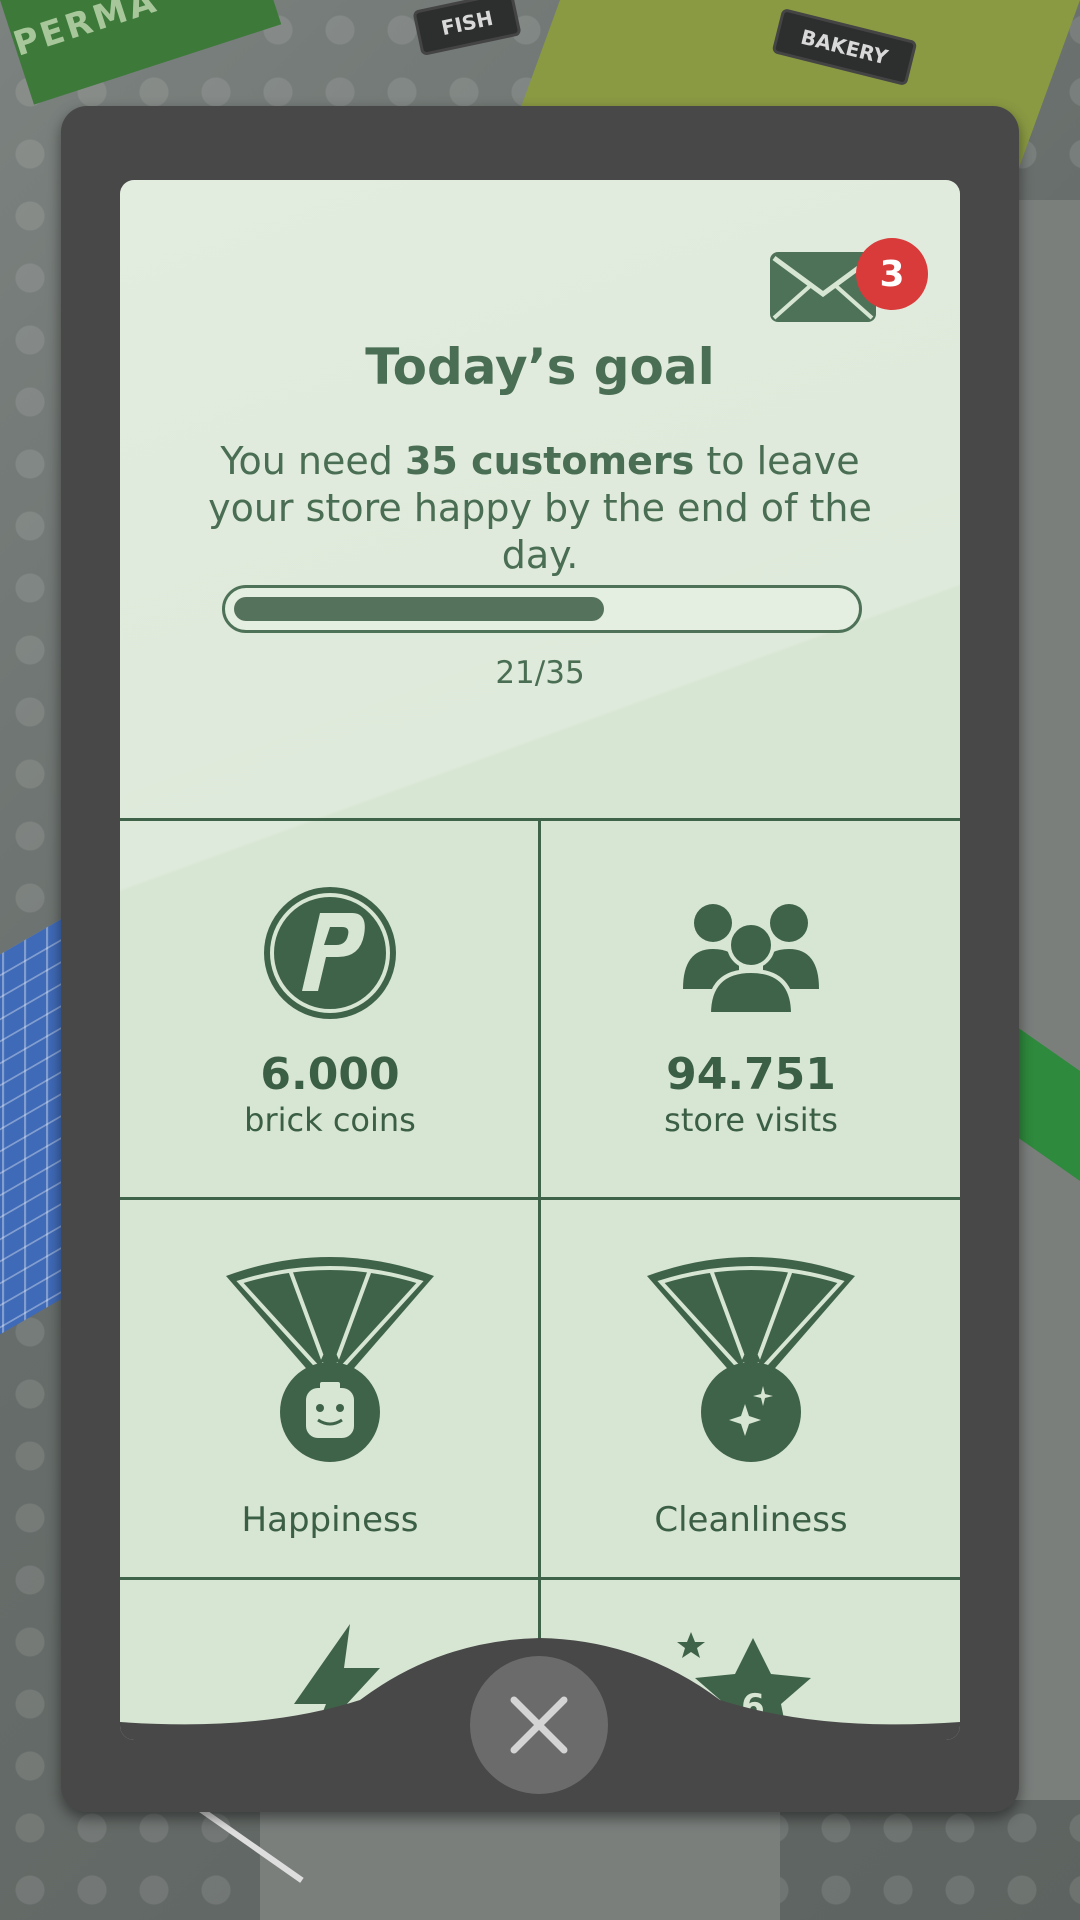 This screenshot has height=1920, width=1080. Describe the element at coordinates (419, 609) in the screenshot. I see `goal-progress-fill` at that location.